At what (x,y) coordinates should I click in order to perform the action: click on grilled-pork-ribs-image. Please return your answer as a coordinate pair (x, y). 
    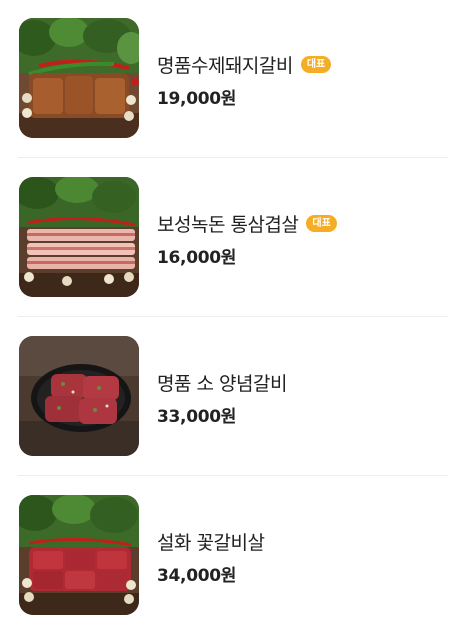
    Looking at the image, I should click on (79, 78).